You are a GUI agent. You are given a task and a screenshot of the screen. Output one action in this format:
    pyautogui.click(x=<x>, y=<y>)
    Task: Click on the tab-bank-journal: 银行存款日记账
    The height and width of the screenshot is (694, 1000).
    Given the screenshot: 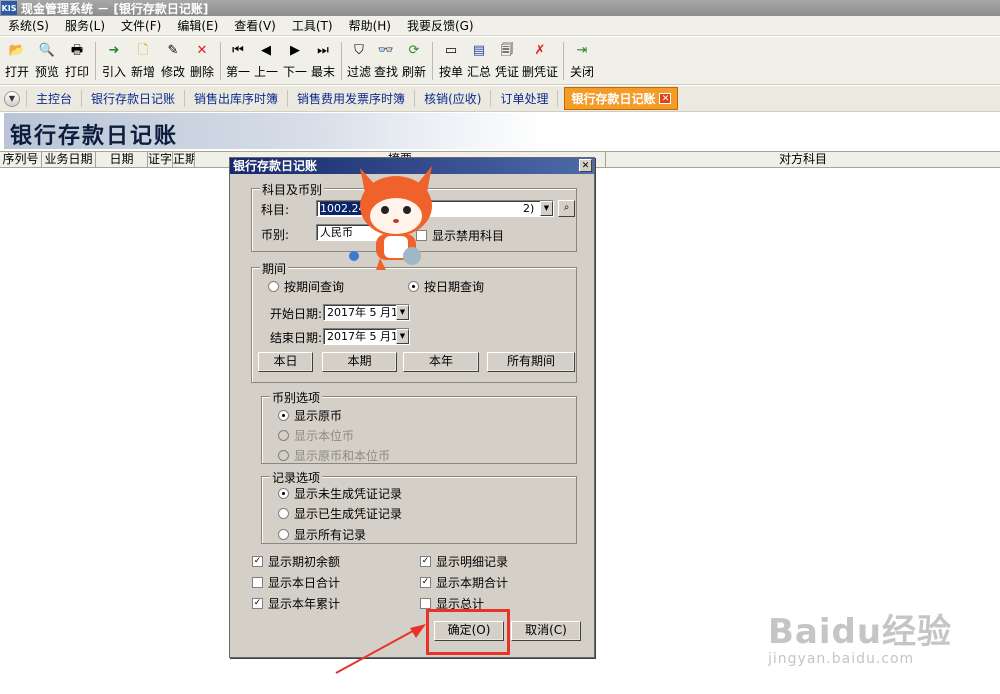 What is the action you would take?
    pyautogui.click(x=134, y=98)
    